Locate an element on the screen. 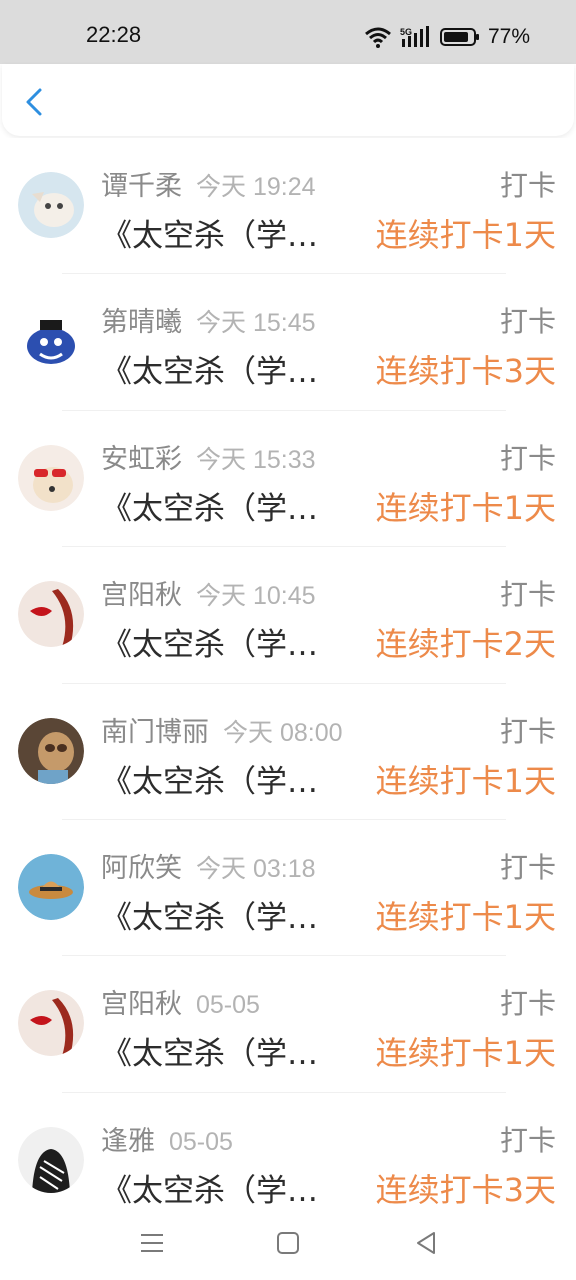 Image resolution: width=576 pixels, height=1280 pixels. checkin-user-name: 阿欣笑 今天 03:18 is located at coordinates (208, 865).